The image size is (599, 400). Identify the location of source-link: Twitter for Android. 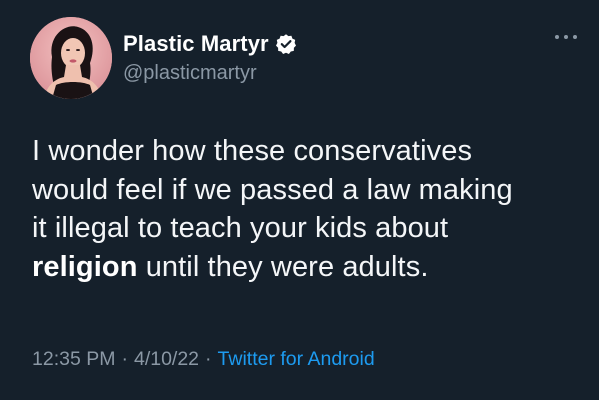
(296, 359).